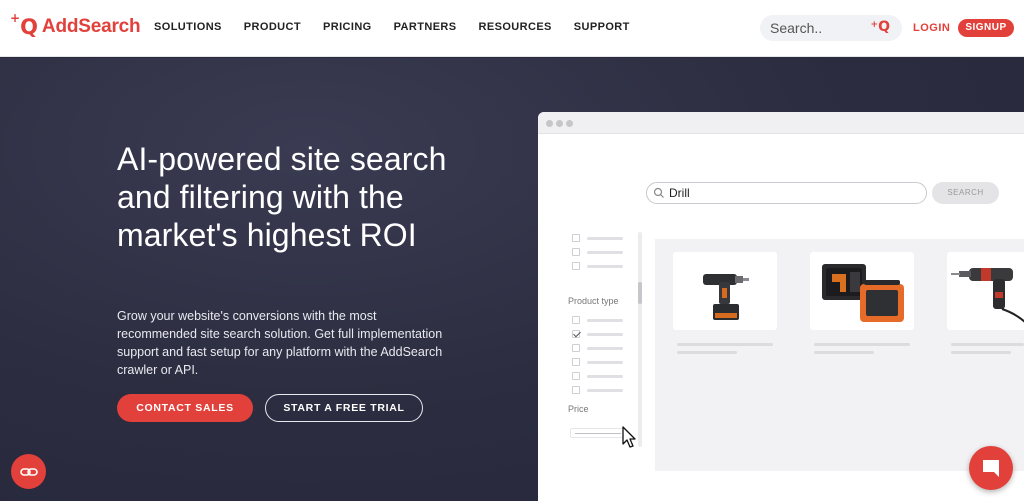  I want to click on chat-button, so click(991, 468).